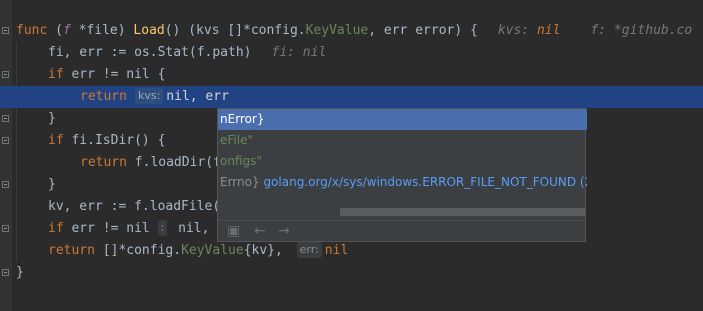  Describe the element at coordinates (52, 185) in the screenshot. I see `code-line-8: }` at that location.